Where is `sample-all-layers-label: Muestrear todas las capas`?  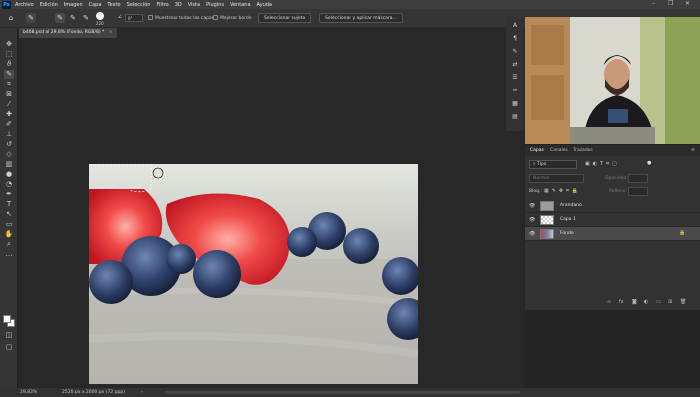
sample-all-layers-label: Muestrear todas las capas is located at coordinates (185, 18).